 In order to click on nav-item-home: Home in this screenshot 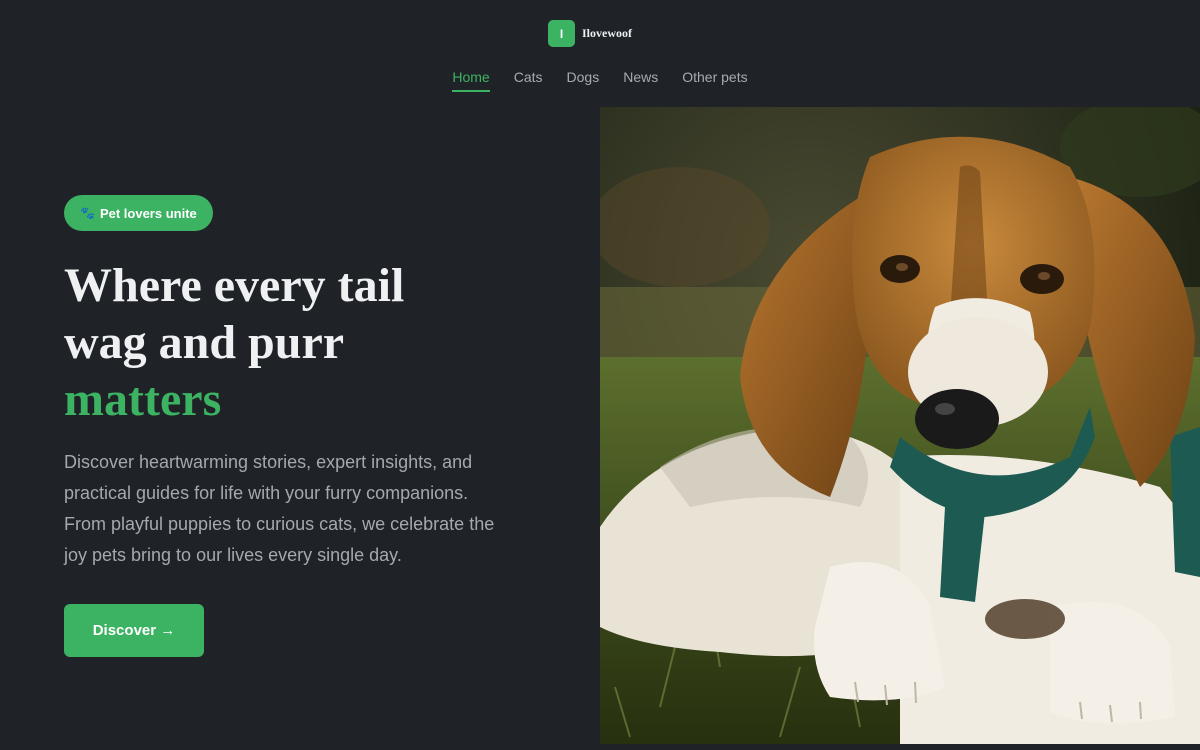, I will do `click(471, 80)`.